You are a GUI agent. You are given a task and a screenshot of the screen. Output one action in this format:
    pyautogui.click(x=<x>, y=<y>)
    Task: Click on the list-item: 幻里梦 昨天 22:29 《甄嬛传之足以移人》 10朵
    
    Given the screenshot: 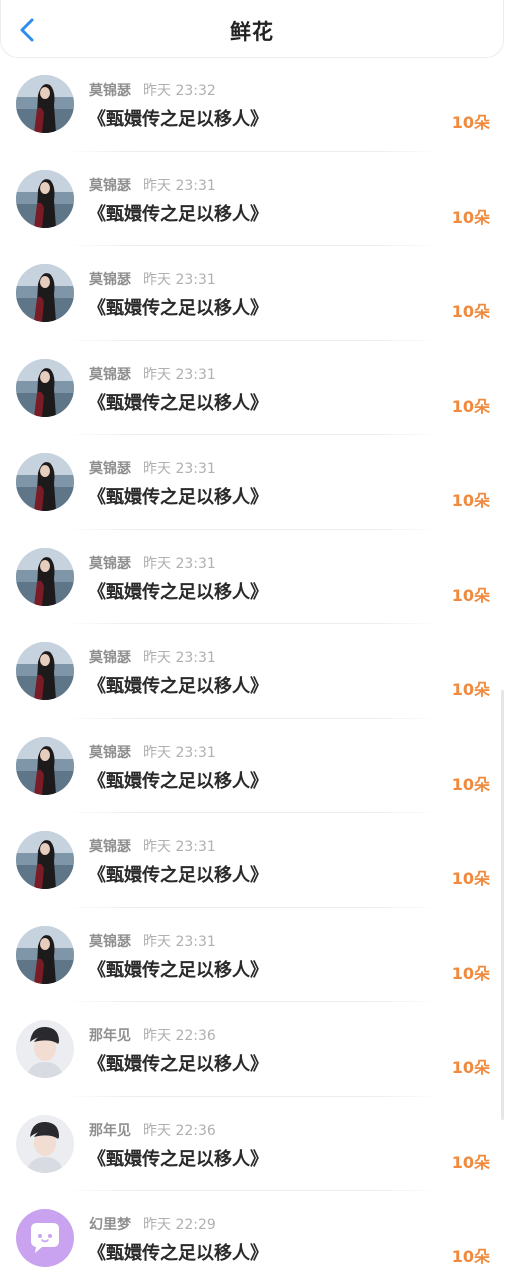 What is the action you would take?
    pyautogui.click(x=253, y=1238)
    